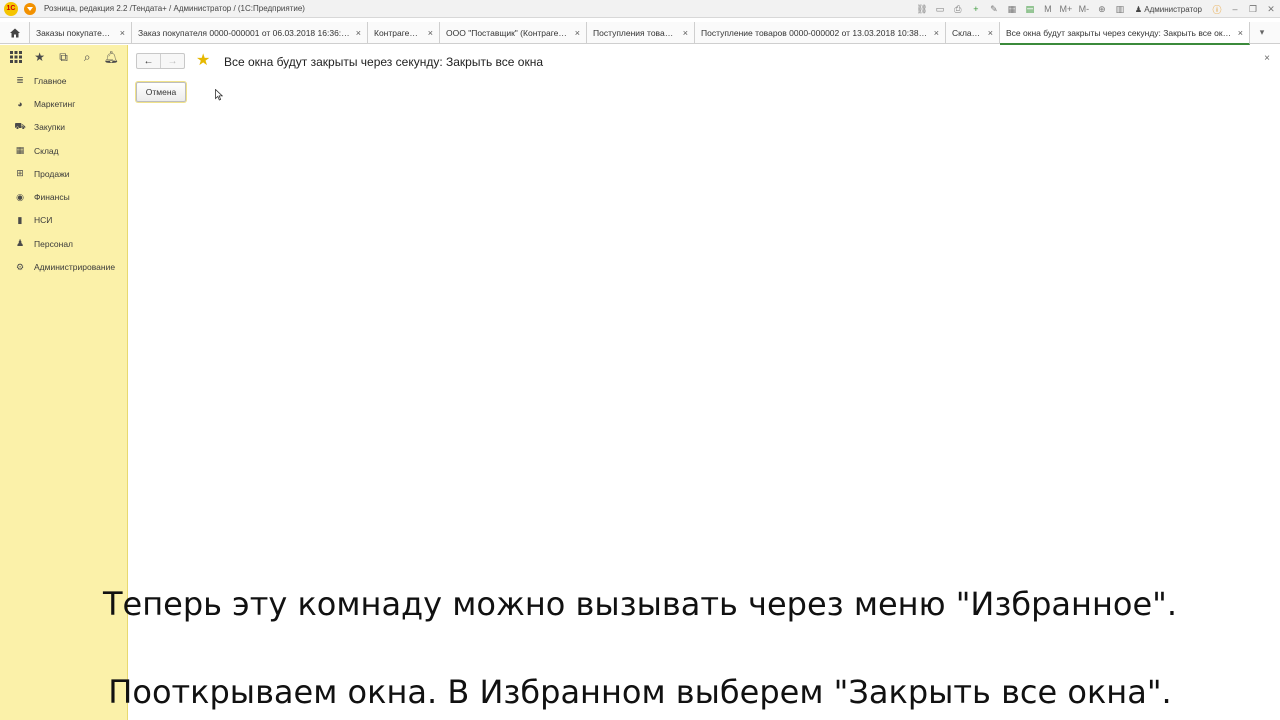 This screenshot has height=720, width=1280. I want to click on sidebar-toolbar: ★ ⧉ ⌕ 🔔︎, so click(63, 57).